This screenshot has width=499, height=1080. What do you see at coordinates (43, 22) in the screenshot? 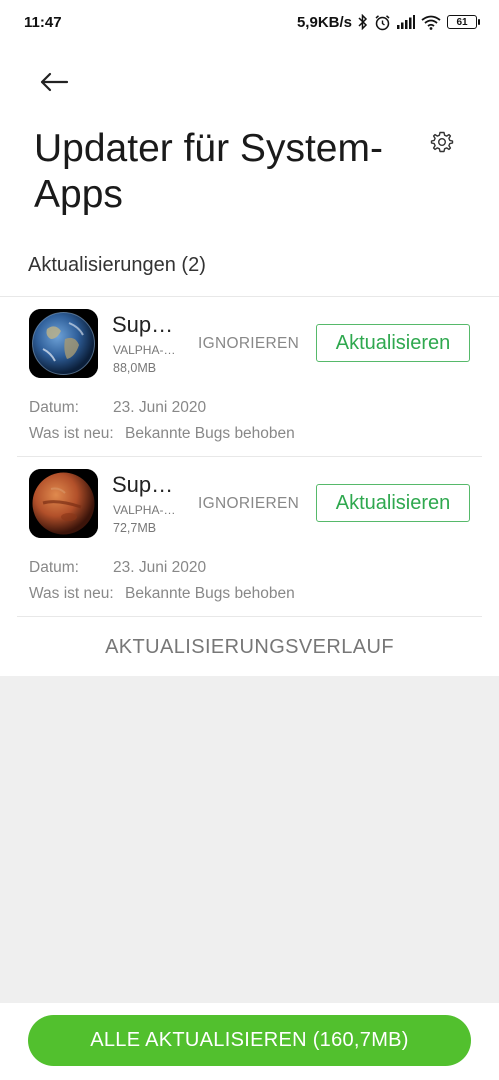
I see `status-time: 11:47` at bounding box center [43, 22].